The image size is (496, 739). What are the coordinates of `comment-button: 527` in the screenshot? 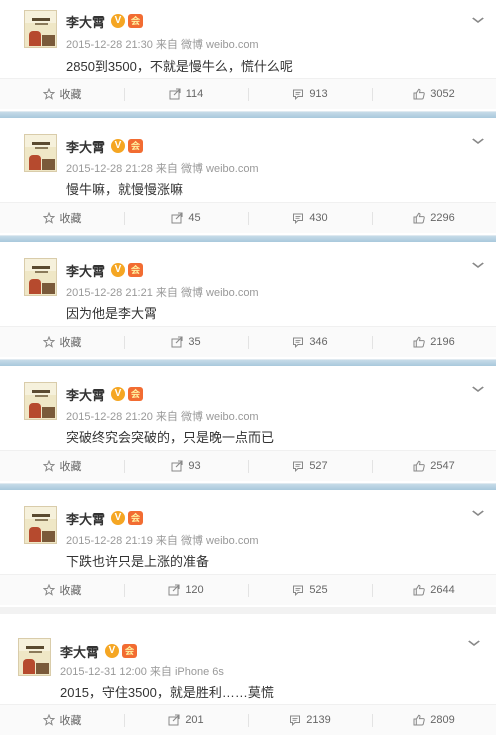 It's located at (310, 466).